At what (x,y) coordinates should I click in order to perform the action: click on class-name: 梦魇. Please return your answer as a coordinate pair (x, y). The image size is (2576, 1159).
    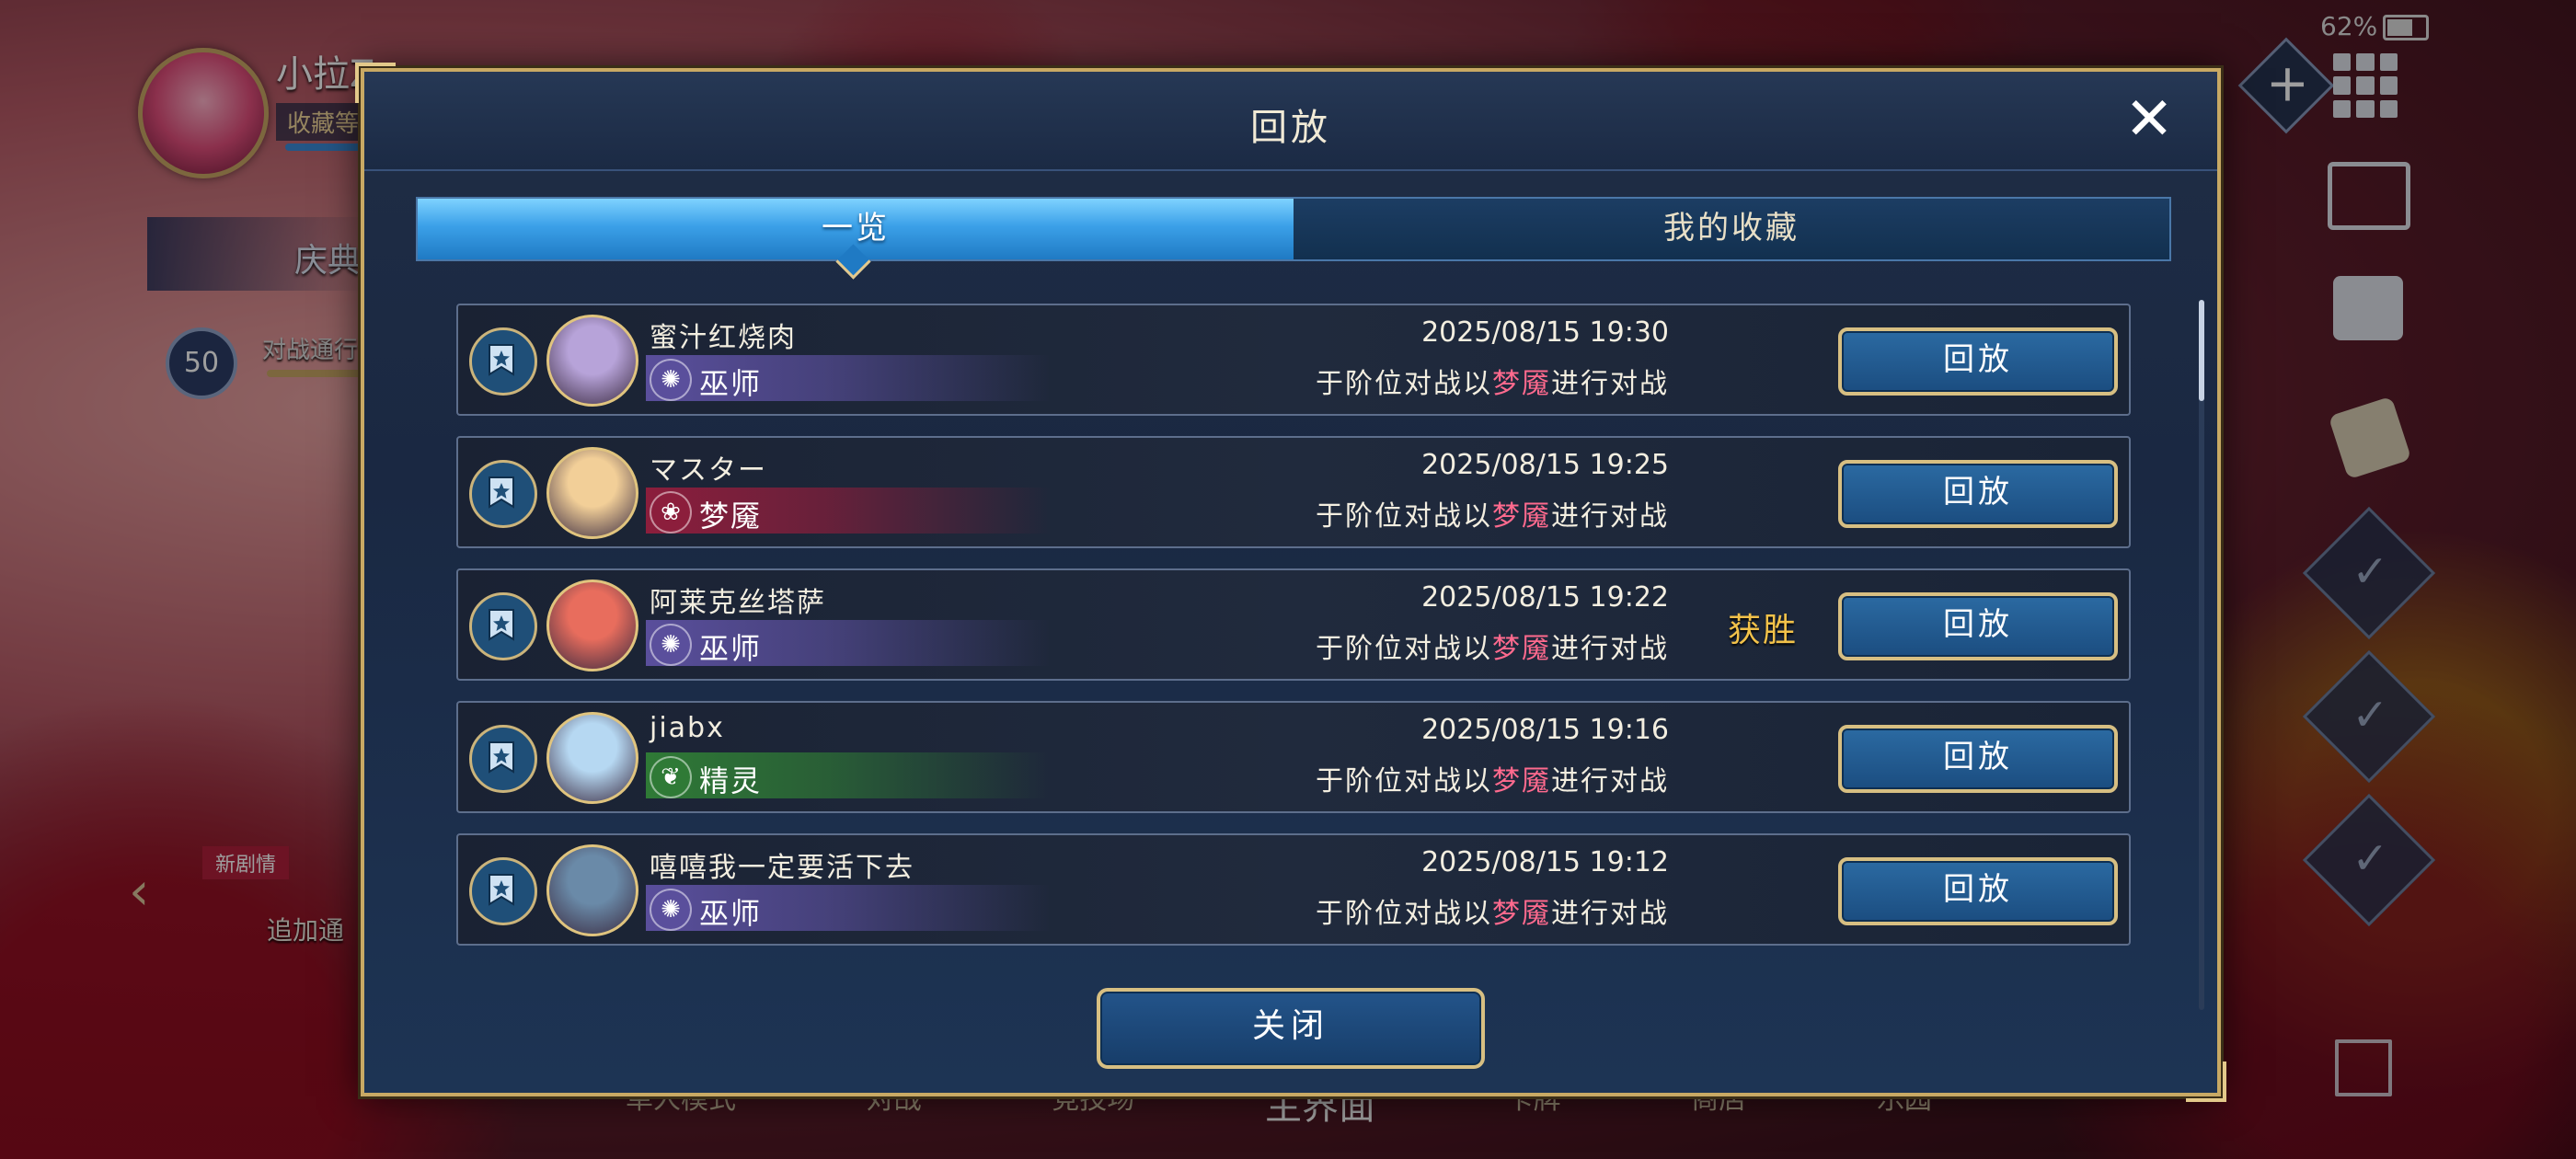
    Looking at the image, I should click on (731, 516).